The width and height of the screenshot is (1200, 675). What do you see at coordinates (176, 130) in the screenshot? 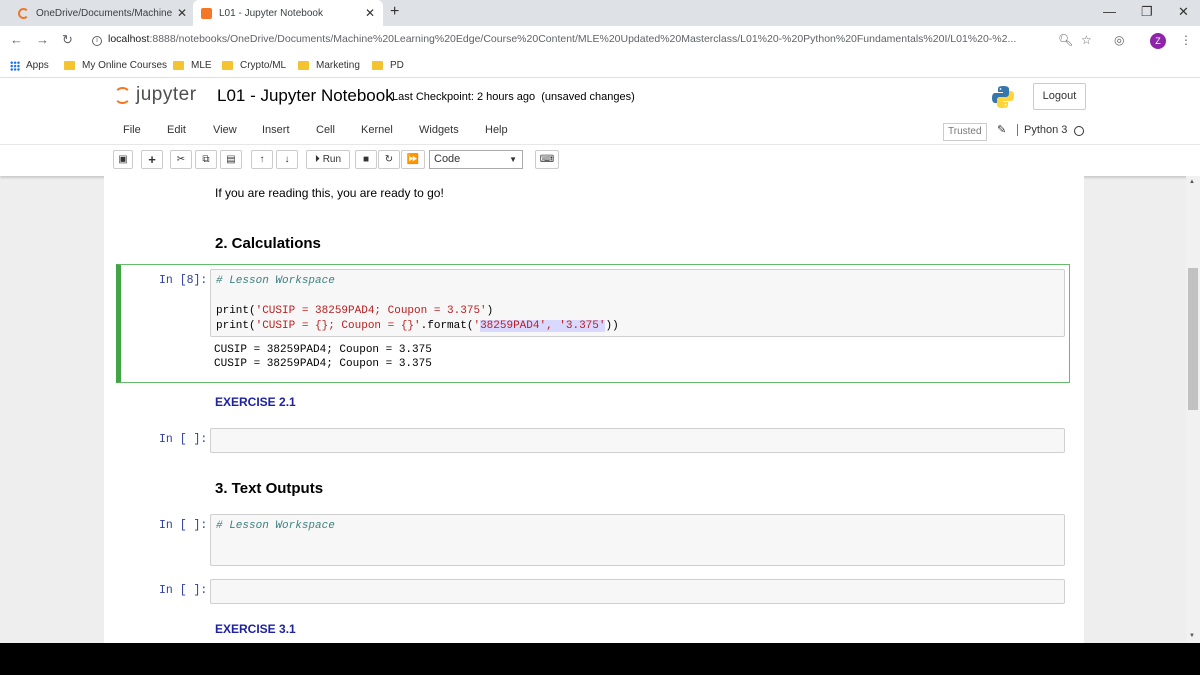
I see `menu-edit: Edit` at bounding box center [176, 130].